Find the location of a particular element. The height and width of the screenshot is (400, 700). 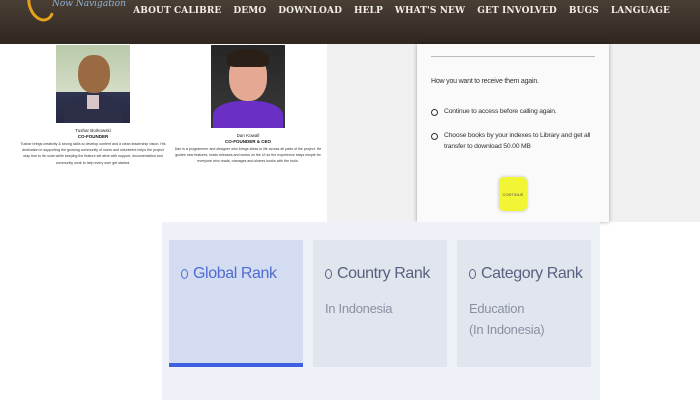

card-subtitle-line1: Education is located at coordinates (497, 308).